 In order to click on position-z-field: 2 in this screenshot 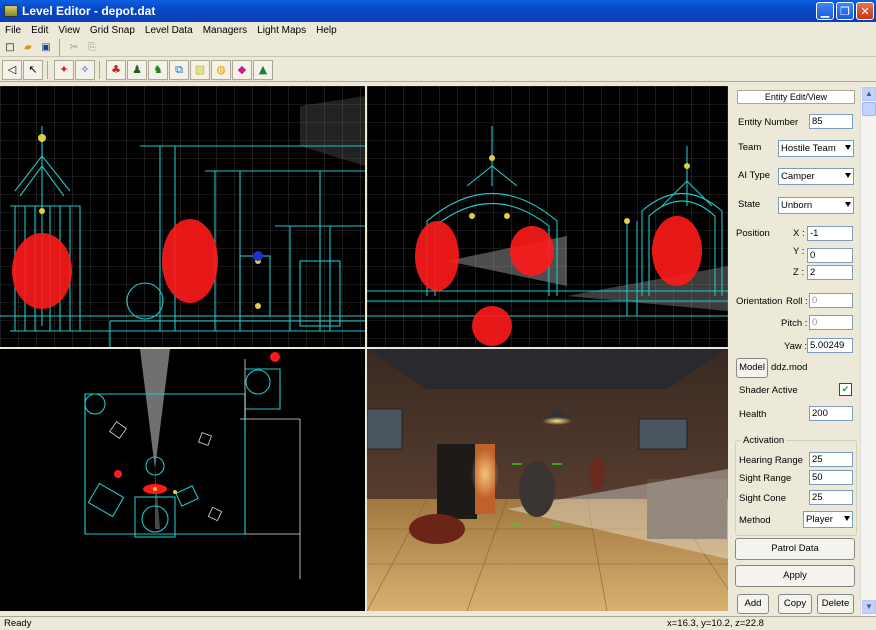, I will do `click(830, 272)`.